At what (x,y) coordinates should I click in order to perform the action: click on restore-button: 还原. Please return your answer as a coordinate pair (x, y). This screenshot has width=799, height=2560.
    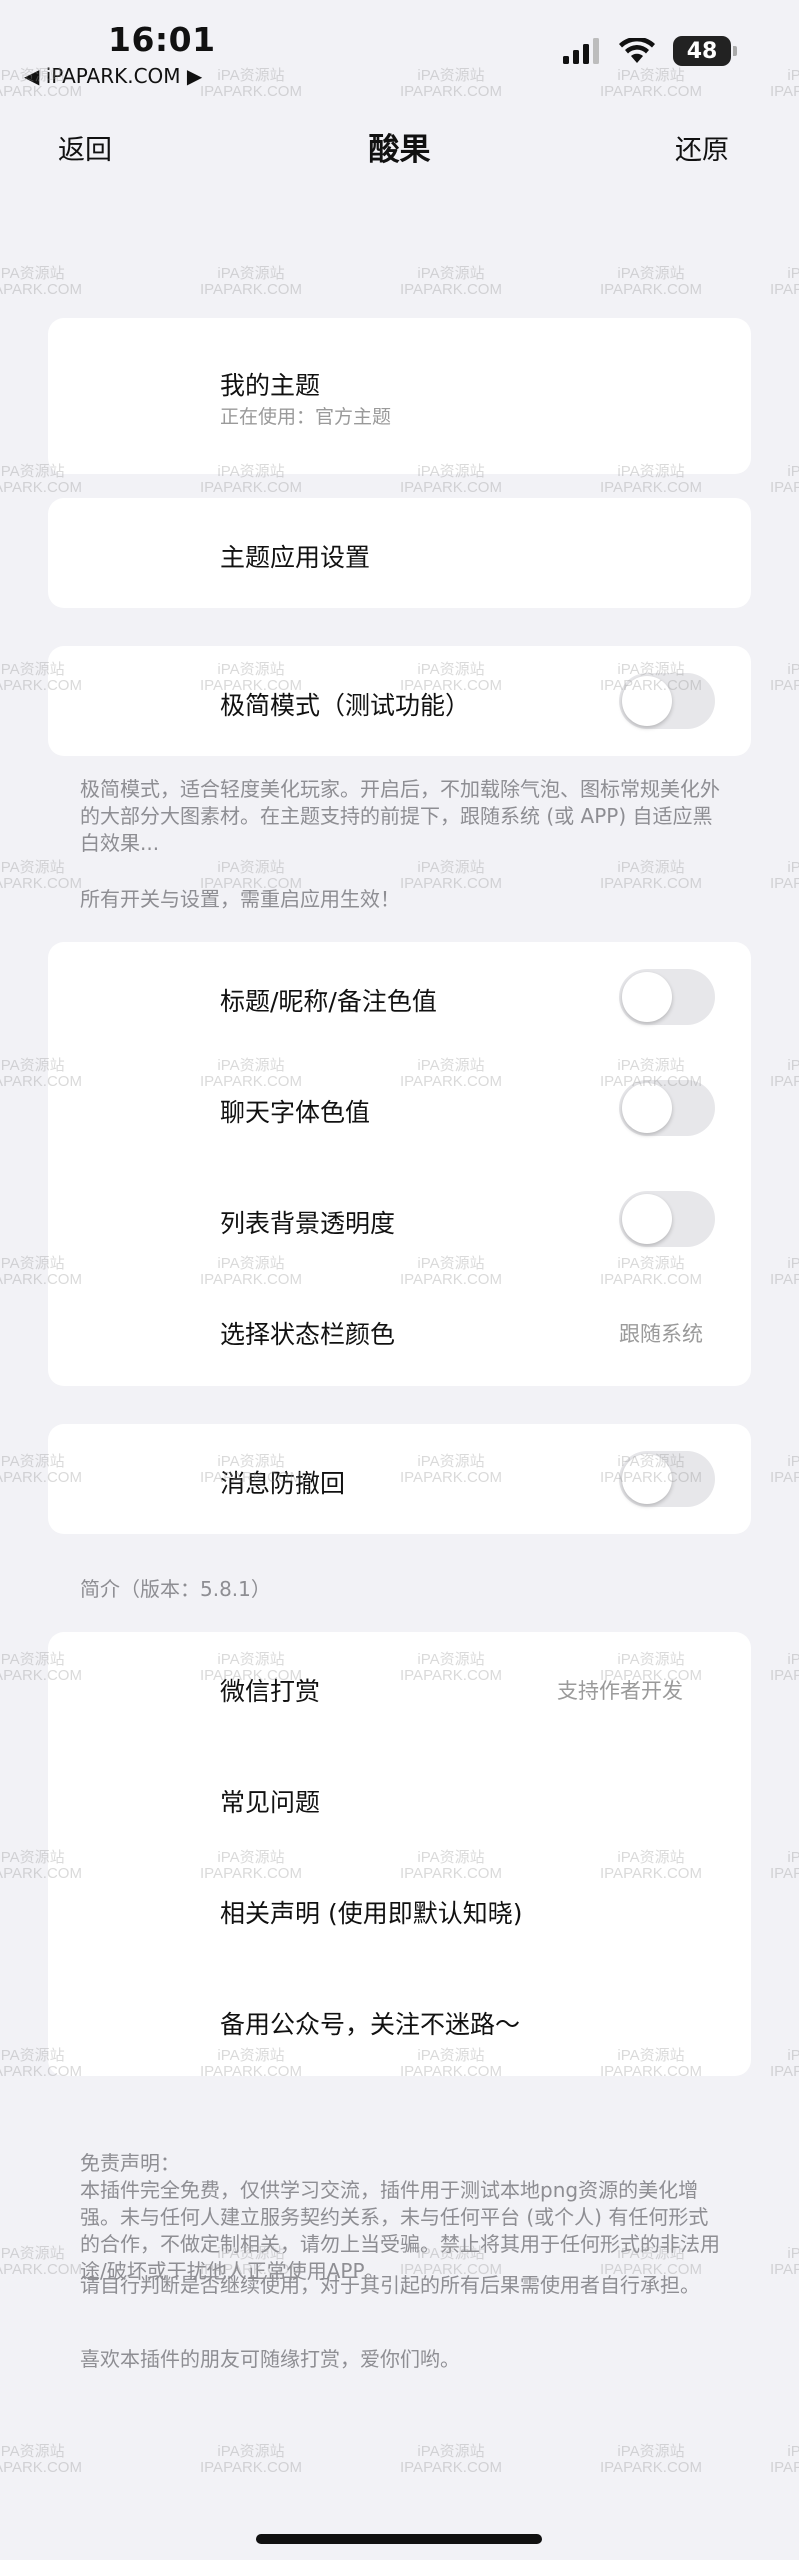
    Looking at the image, I should click on (702, 147).